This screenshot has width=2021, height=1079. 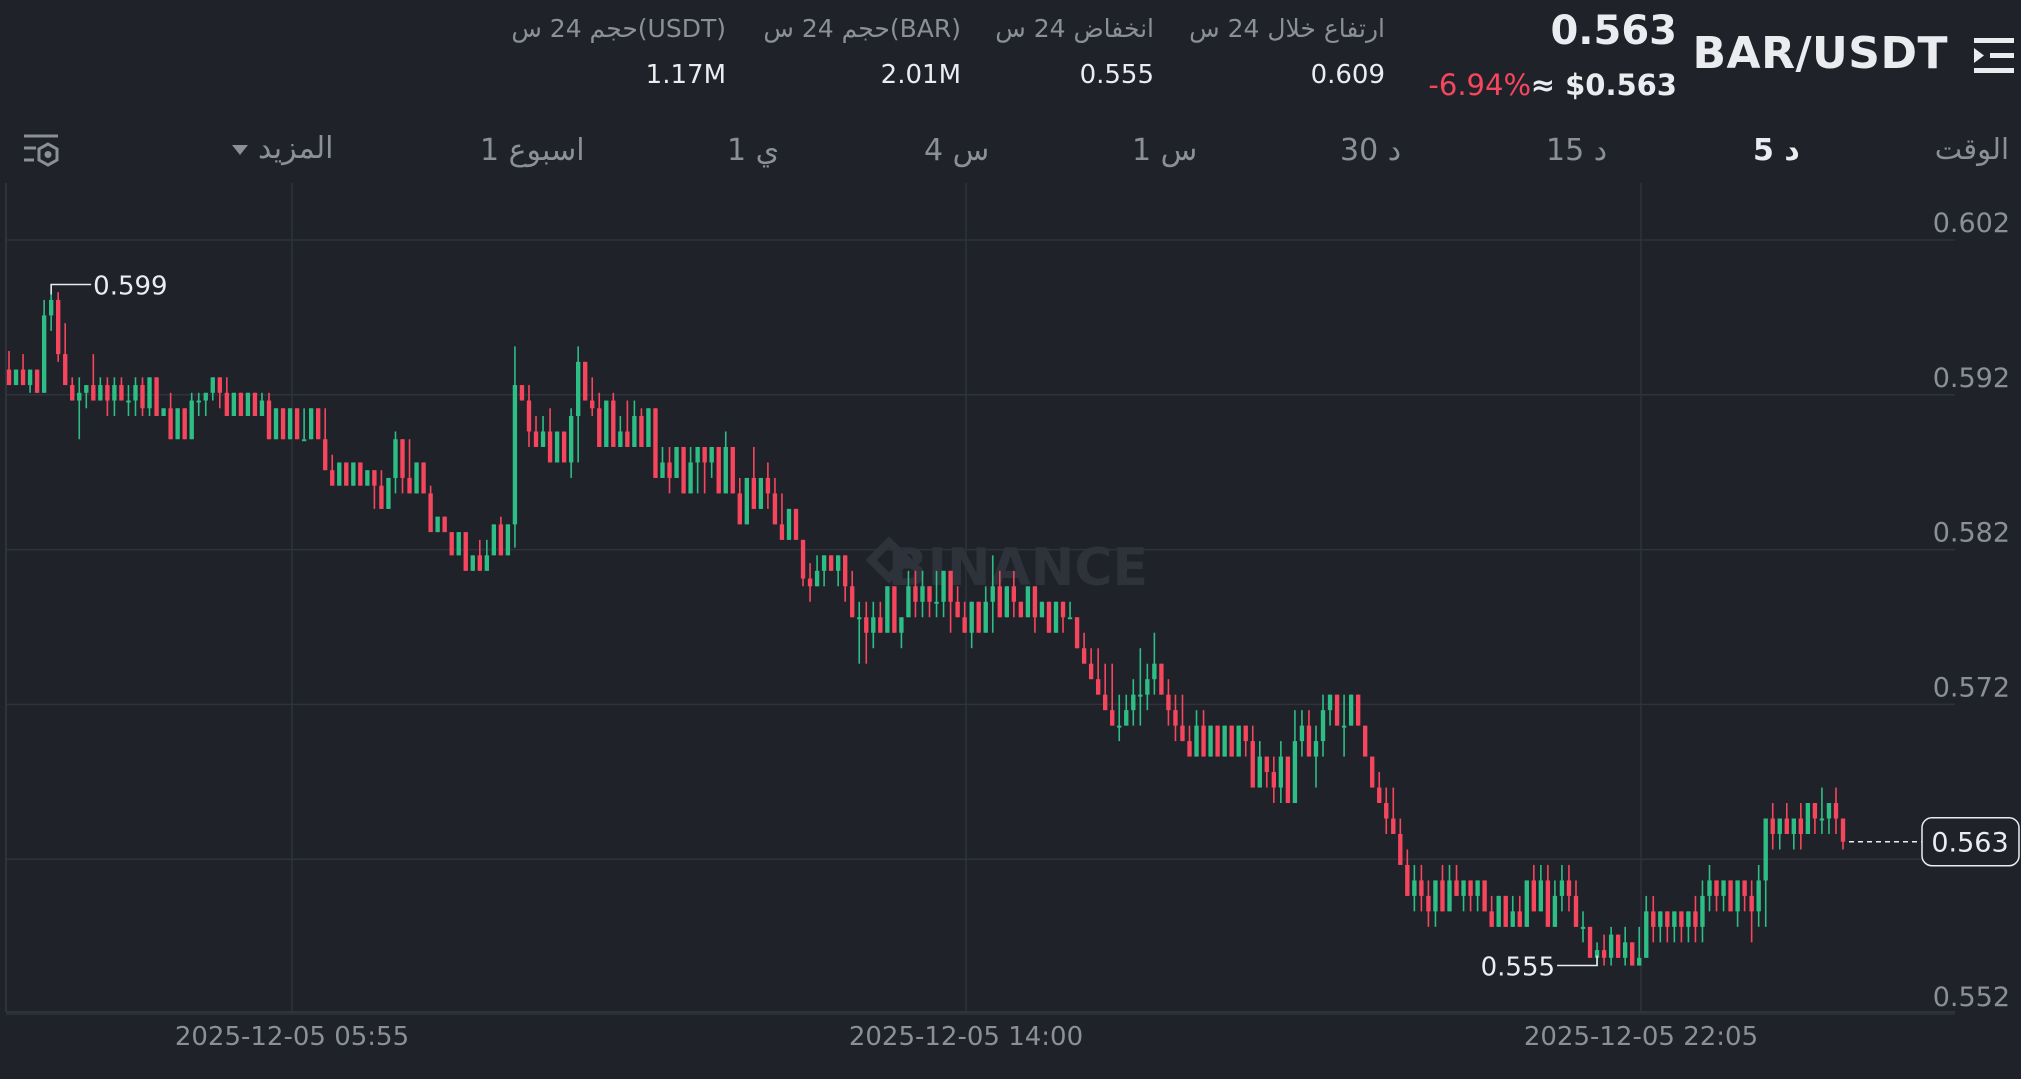 What do you see at coordinates (966, 1037) in the screenshot?
I see `x-tick-label: 2025-12-05 14:00` at bounding box center [966, 1037].